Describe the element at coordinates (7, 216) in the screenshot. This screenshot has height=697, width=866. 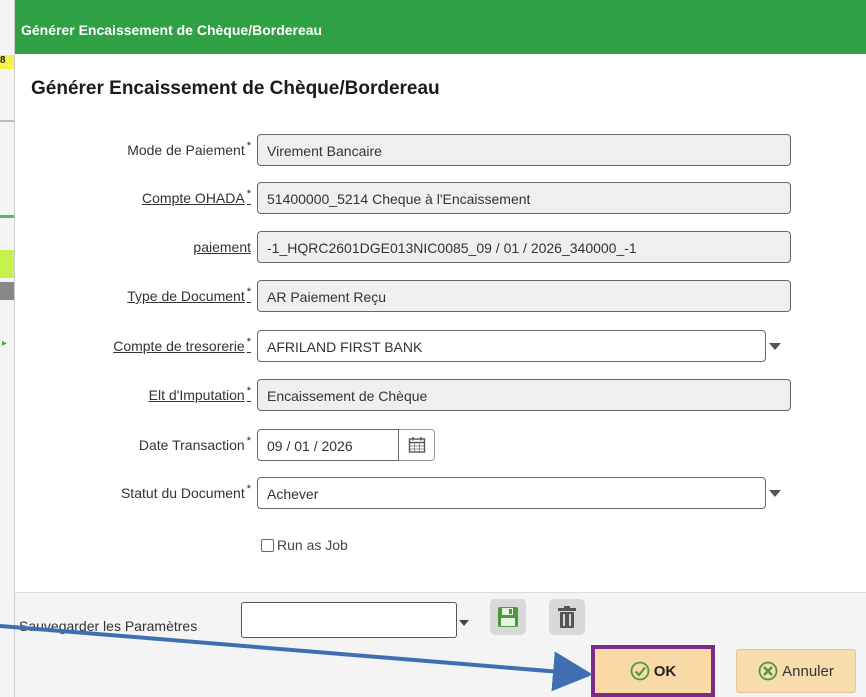
I see `background-green-bar` at that location.